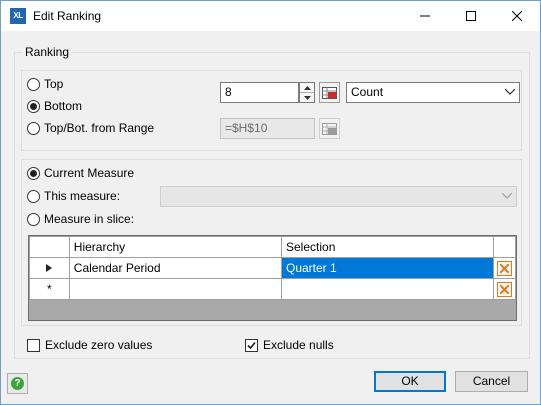  What do you see at coordinates (267, 128) in the screenshot?
I see `range-input: =$H$10` at bounding box center [267, 128].